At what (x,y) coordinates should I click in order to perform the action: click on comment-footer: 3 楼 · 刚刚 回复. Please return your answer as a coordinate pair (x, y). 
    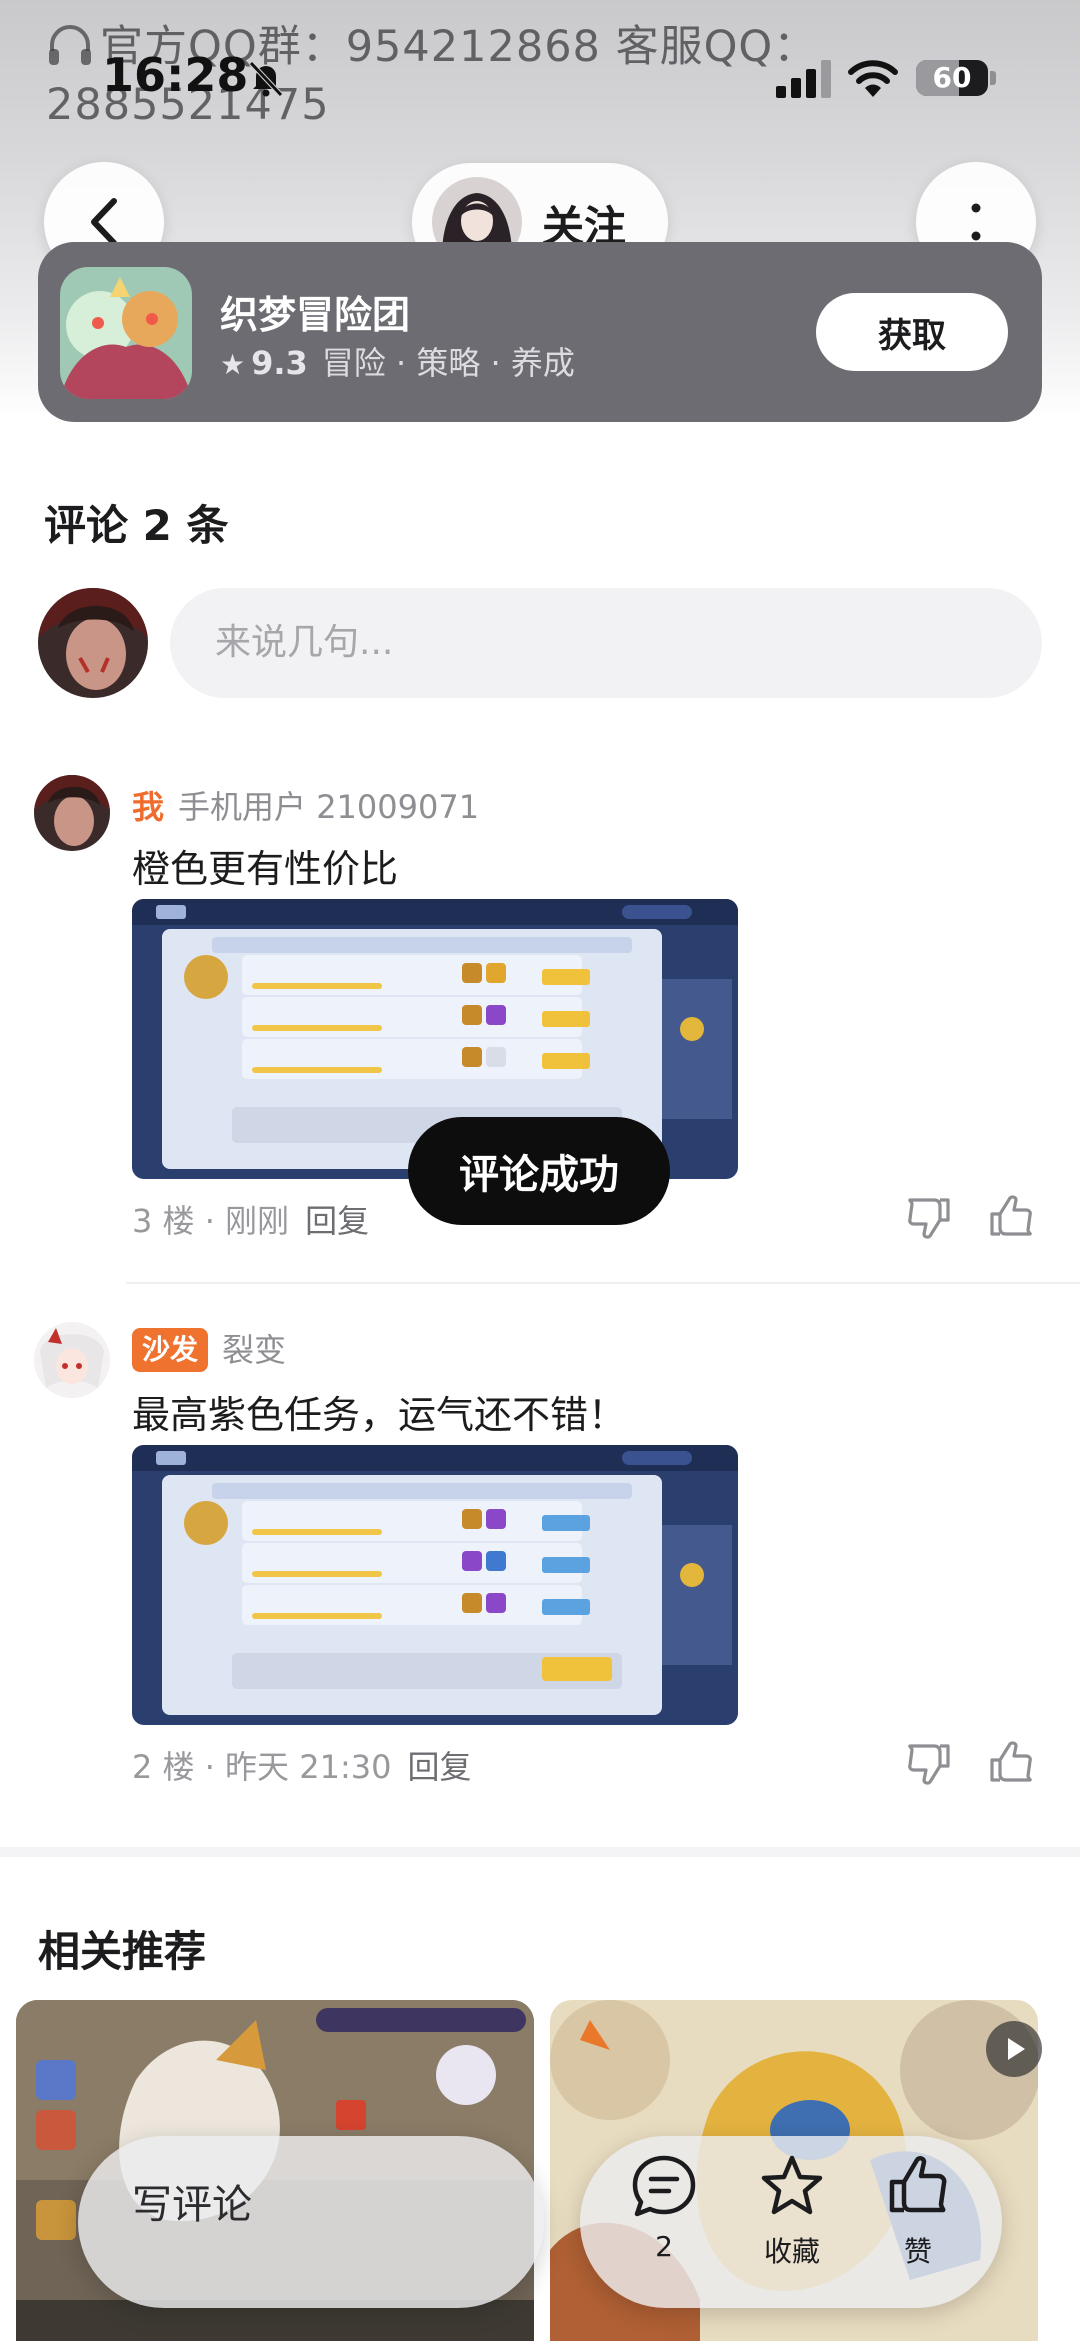
    Looking at the image, I should click on (250, 1219).